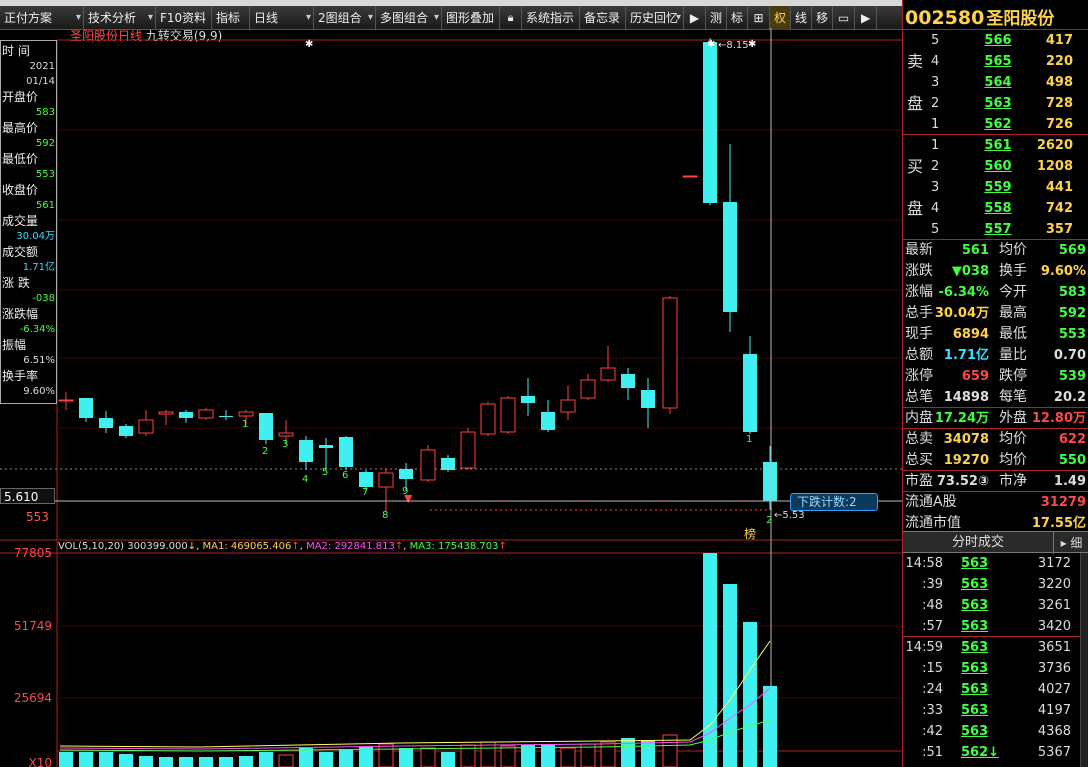 This screenshot has height=767, width=1088. What do you see at coordinates (995, 563) in the screenshot?
I see `tick-row: 14:58 563 3172` at bounding box center [995, 563].